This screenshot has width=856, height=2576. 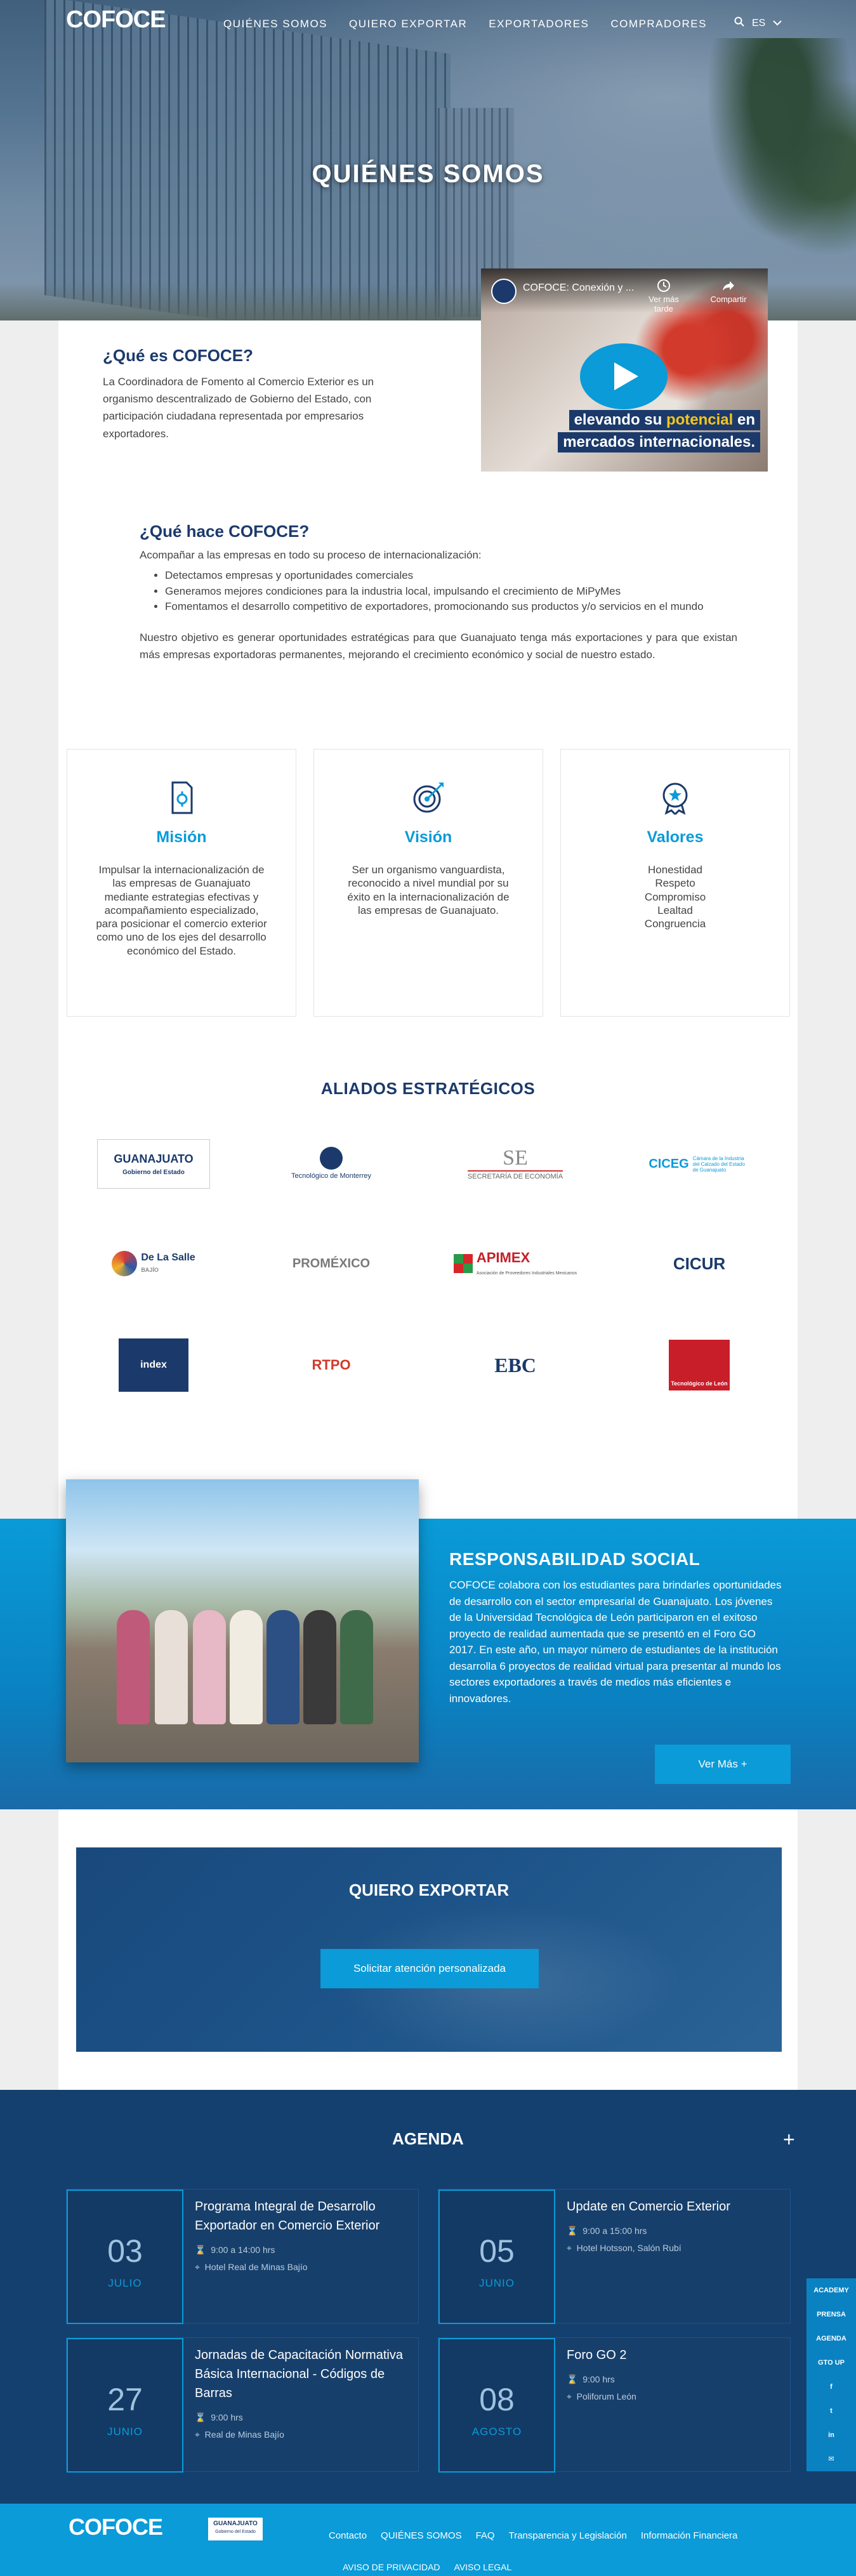 I want to click on event-title: Update en Comercio Exterior, so click(x=674, y=2207).